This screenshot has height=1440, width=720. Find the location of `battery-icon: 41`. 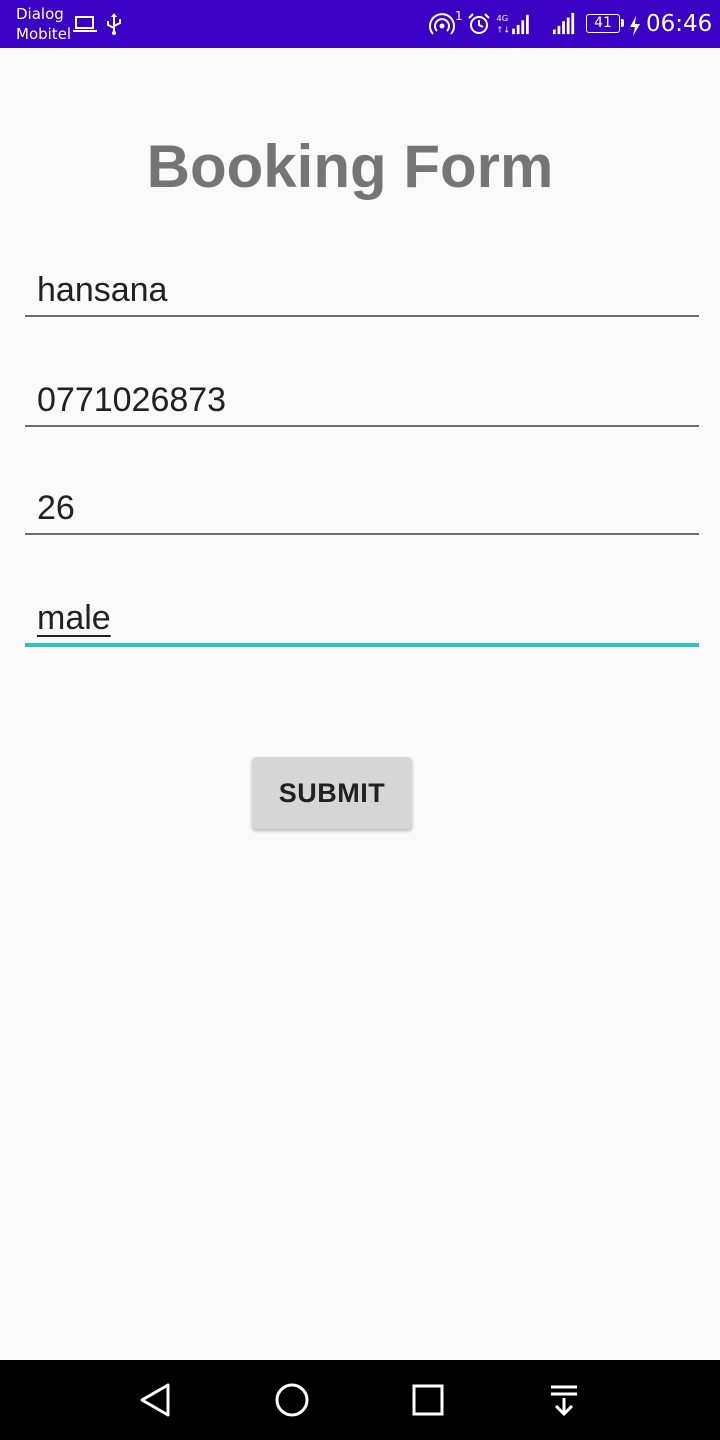

battery-icon: 41 is located at coordinates (603, 23).